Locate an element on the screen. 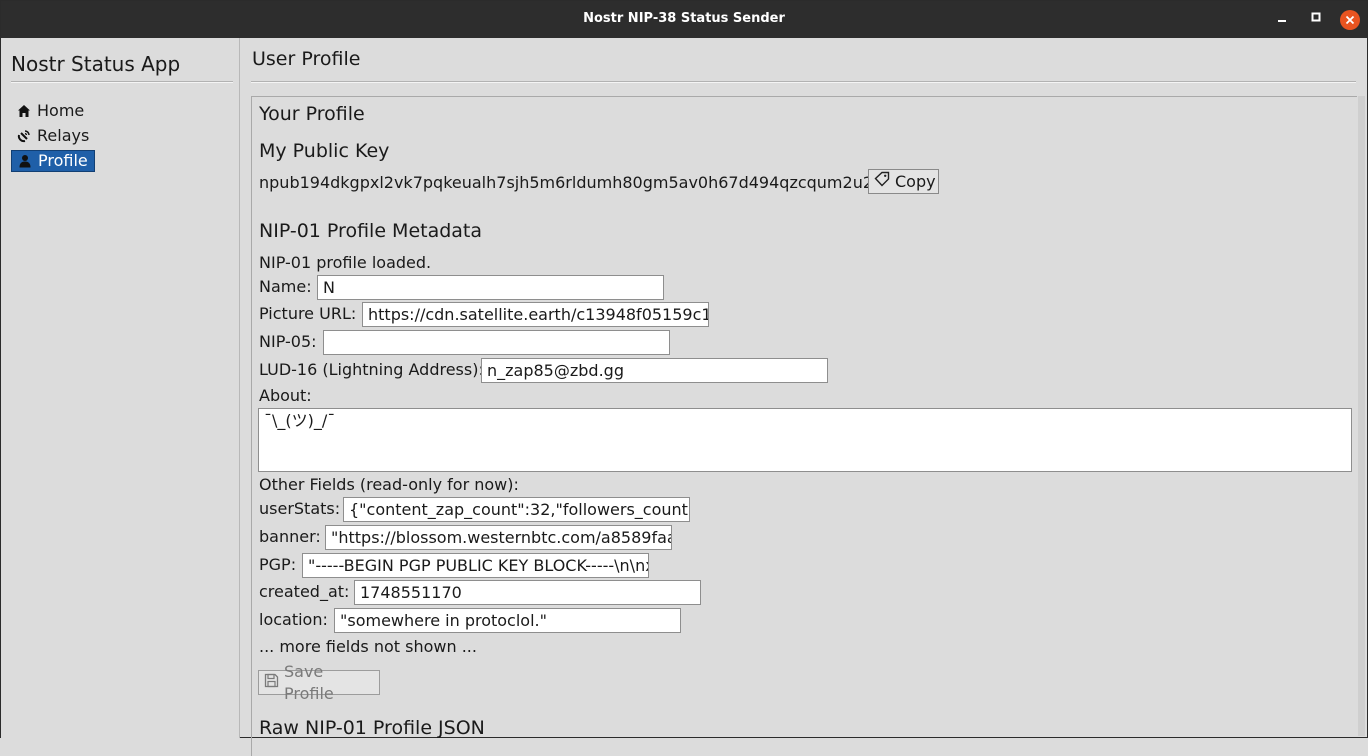  minimize-icon is located at coordinates (1282, 20).